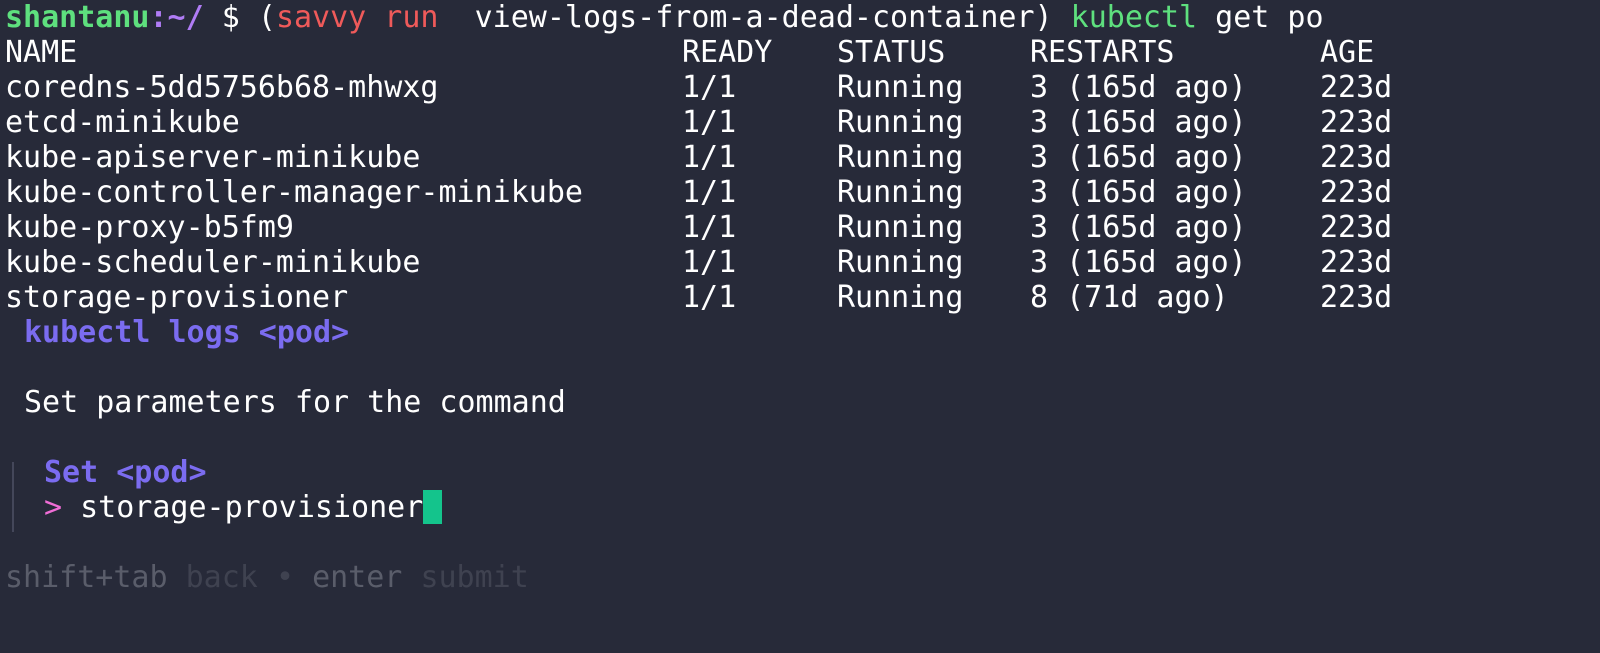 This screenshot has width=1600, height=653. I want to click on pod-input: > storage-provisioner, so click(243, 508).